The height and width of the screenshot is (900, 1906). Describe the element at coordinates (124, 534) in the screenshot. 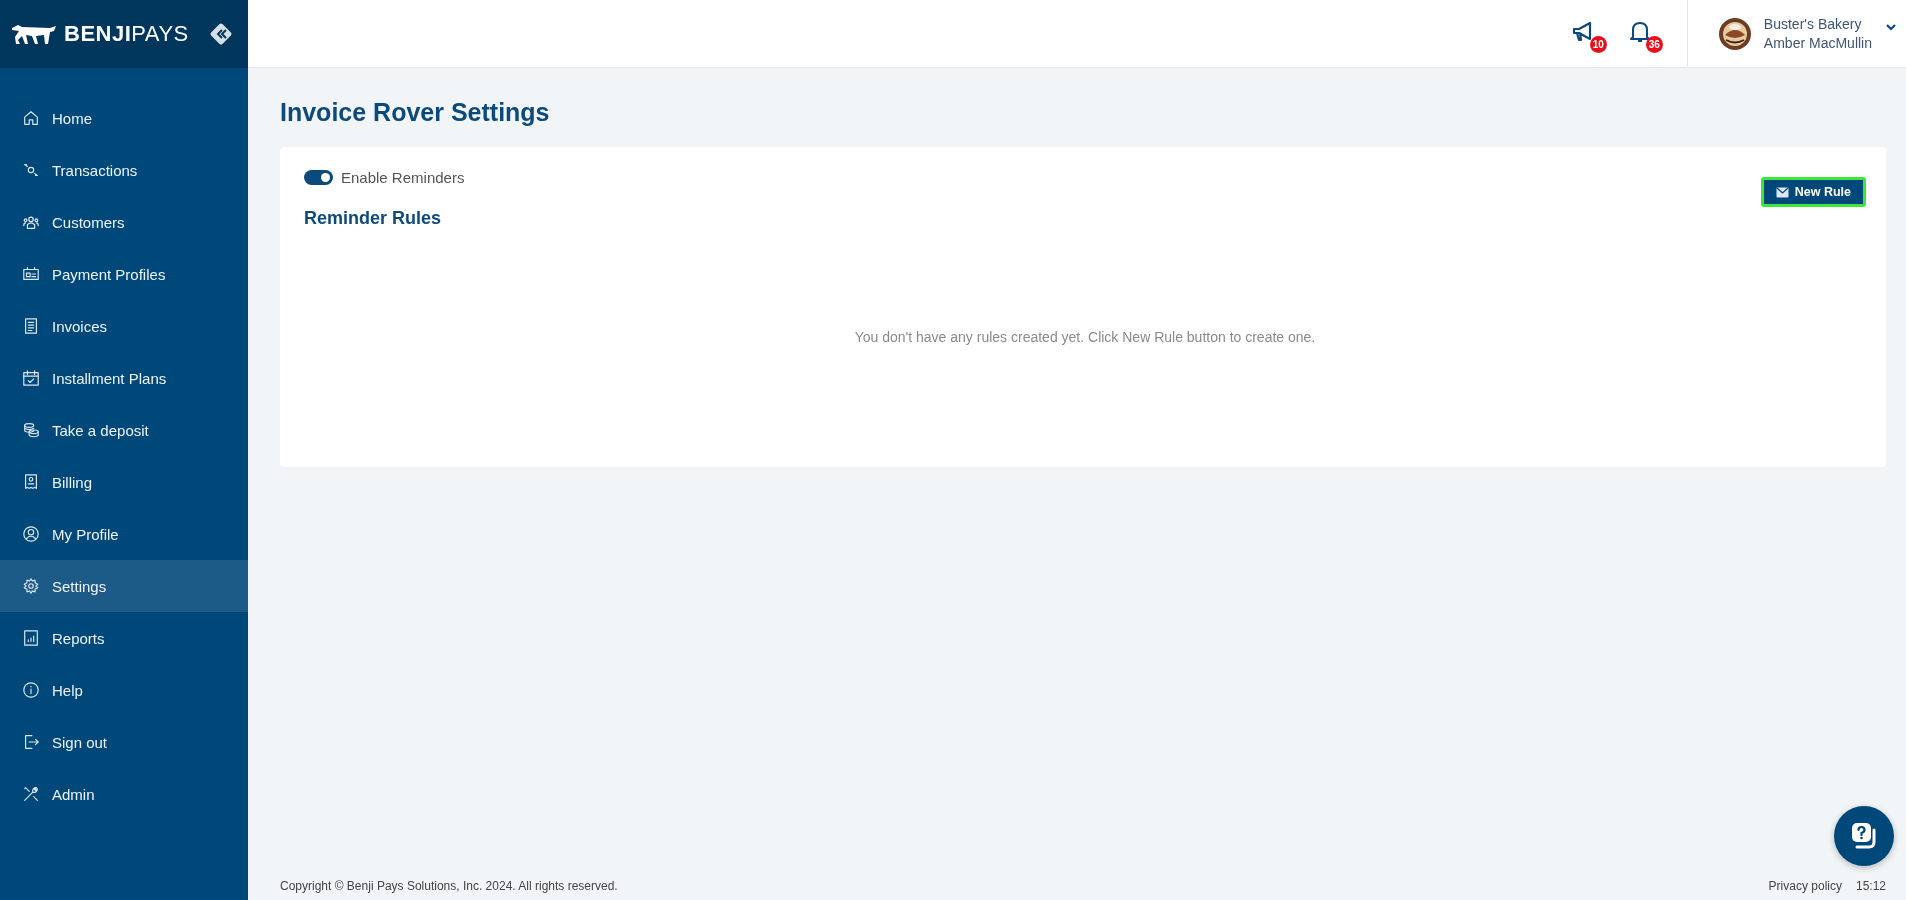

I see `sidebar-item: My Profile` at that location.